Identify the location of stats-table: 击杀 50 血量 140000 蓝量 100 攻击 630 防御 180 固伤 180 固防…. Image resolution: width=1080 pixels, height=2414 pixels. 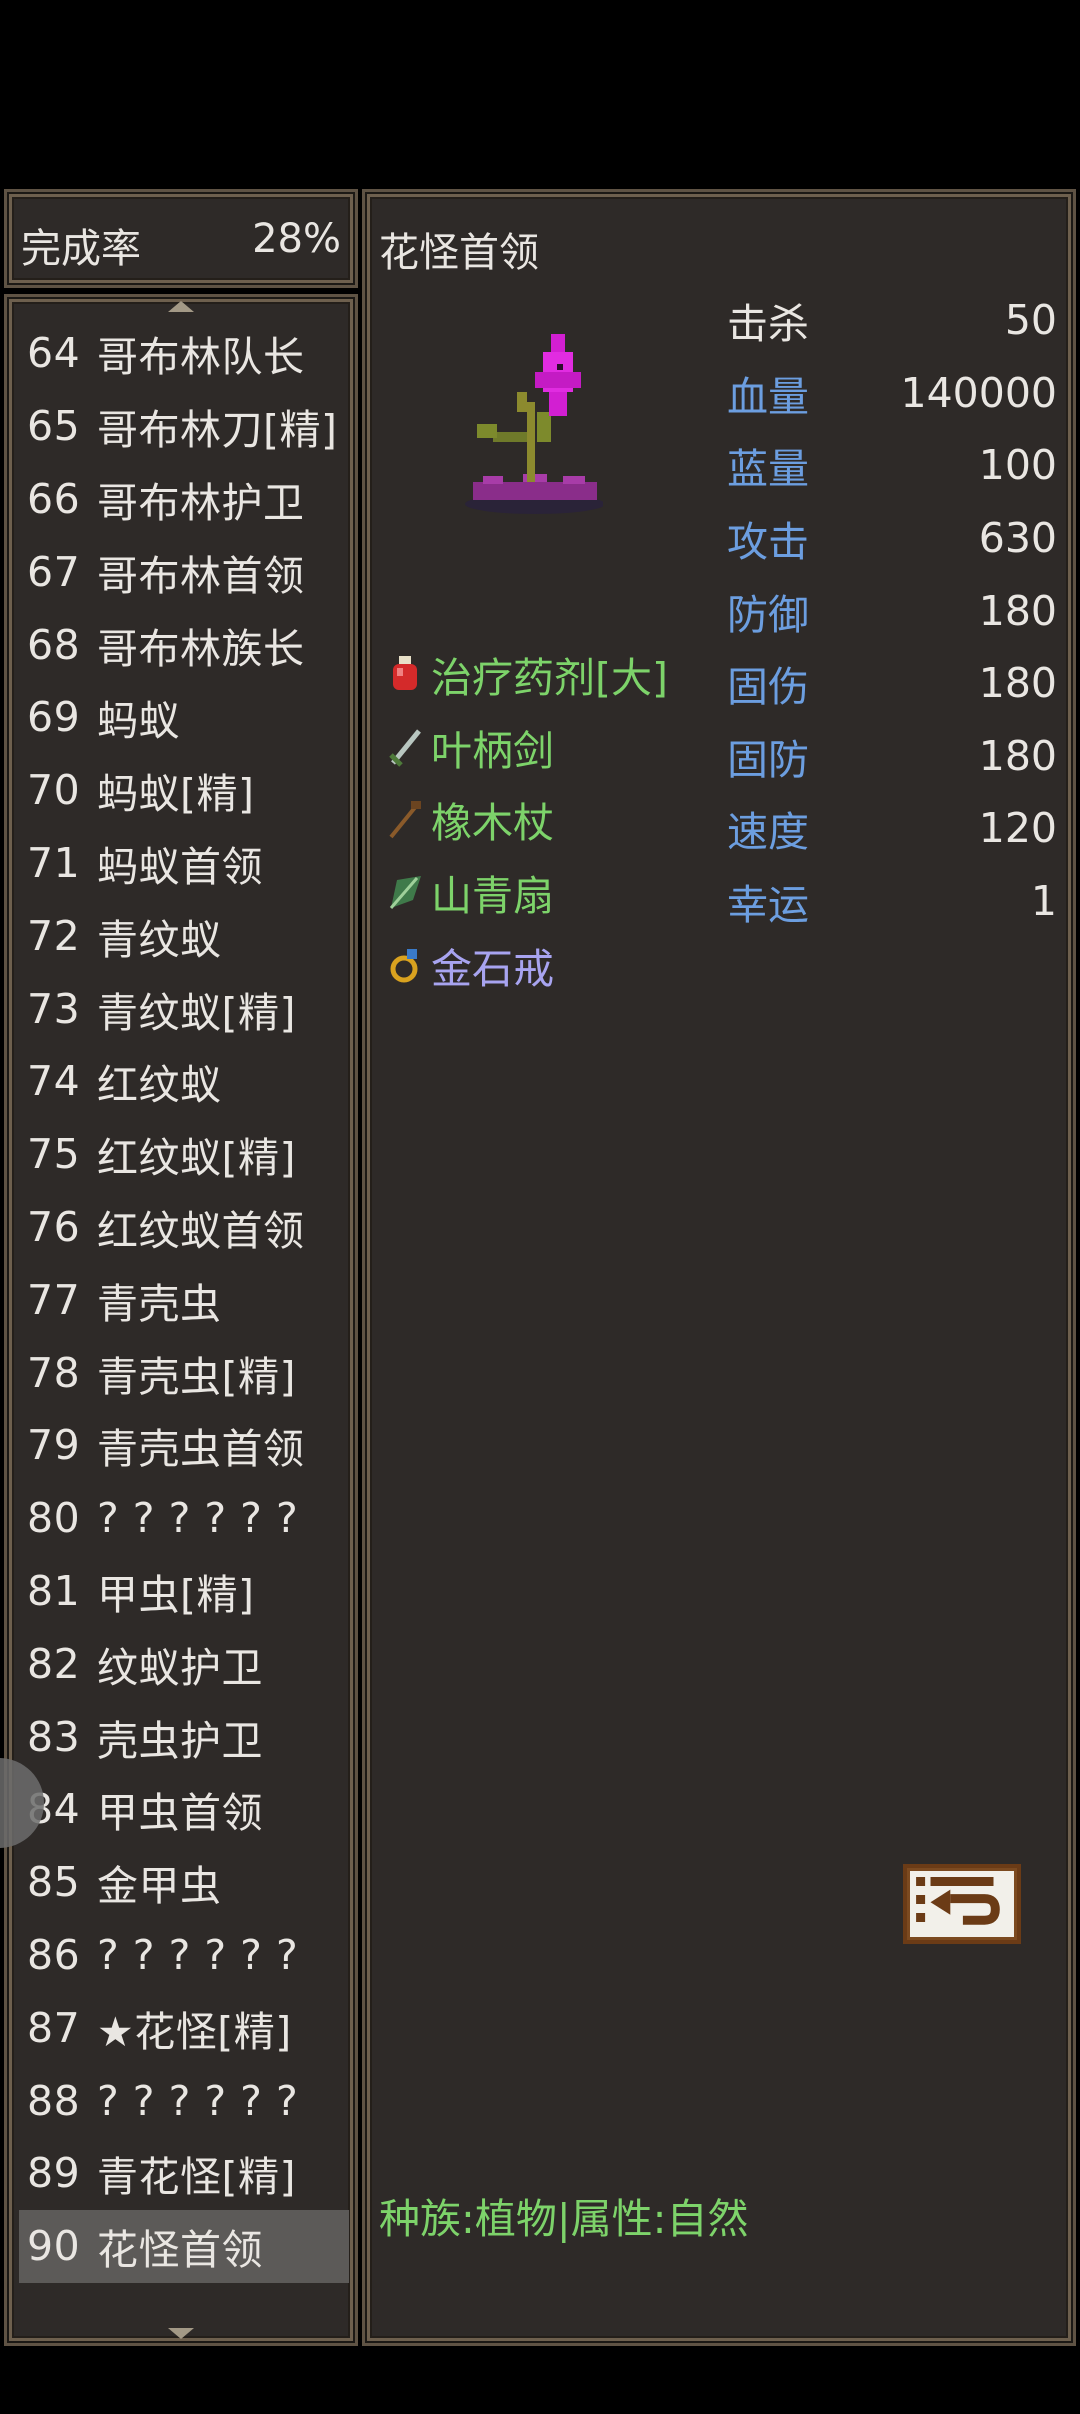
(892, 610).